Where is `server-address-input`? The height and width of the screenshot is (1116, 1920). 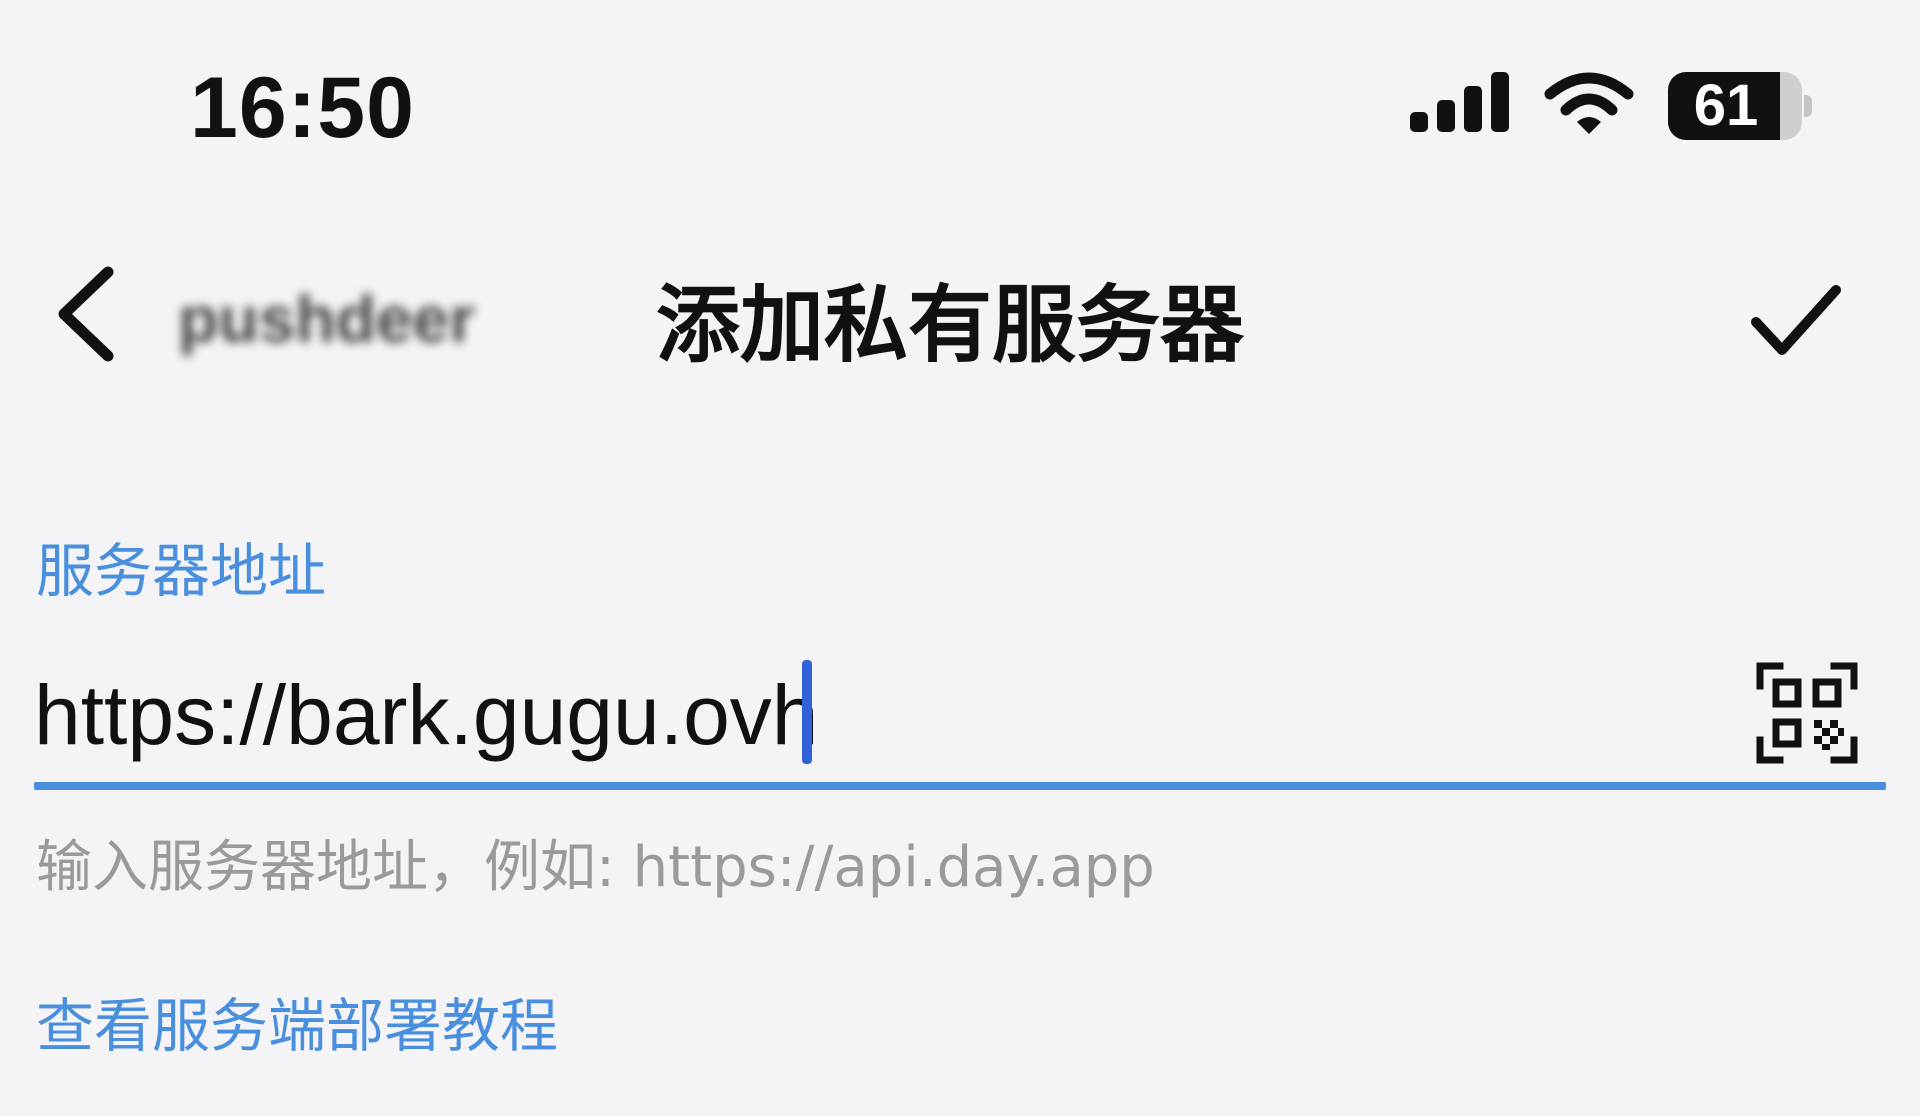 server-address-input is located at coordinates (874, 715).